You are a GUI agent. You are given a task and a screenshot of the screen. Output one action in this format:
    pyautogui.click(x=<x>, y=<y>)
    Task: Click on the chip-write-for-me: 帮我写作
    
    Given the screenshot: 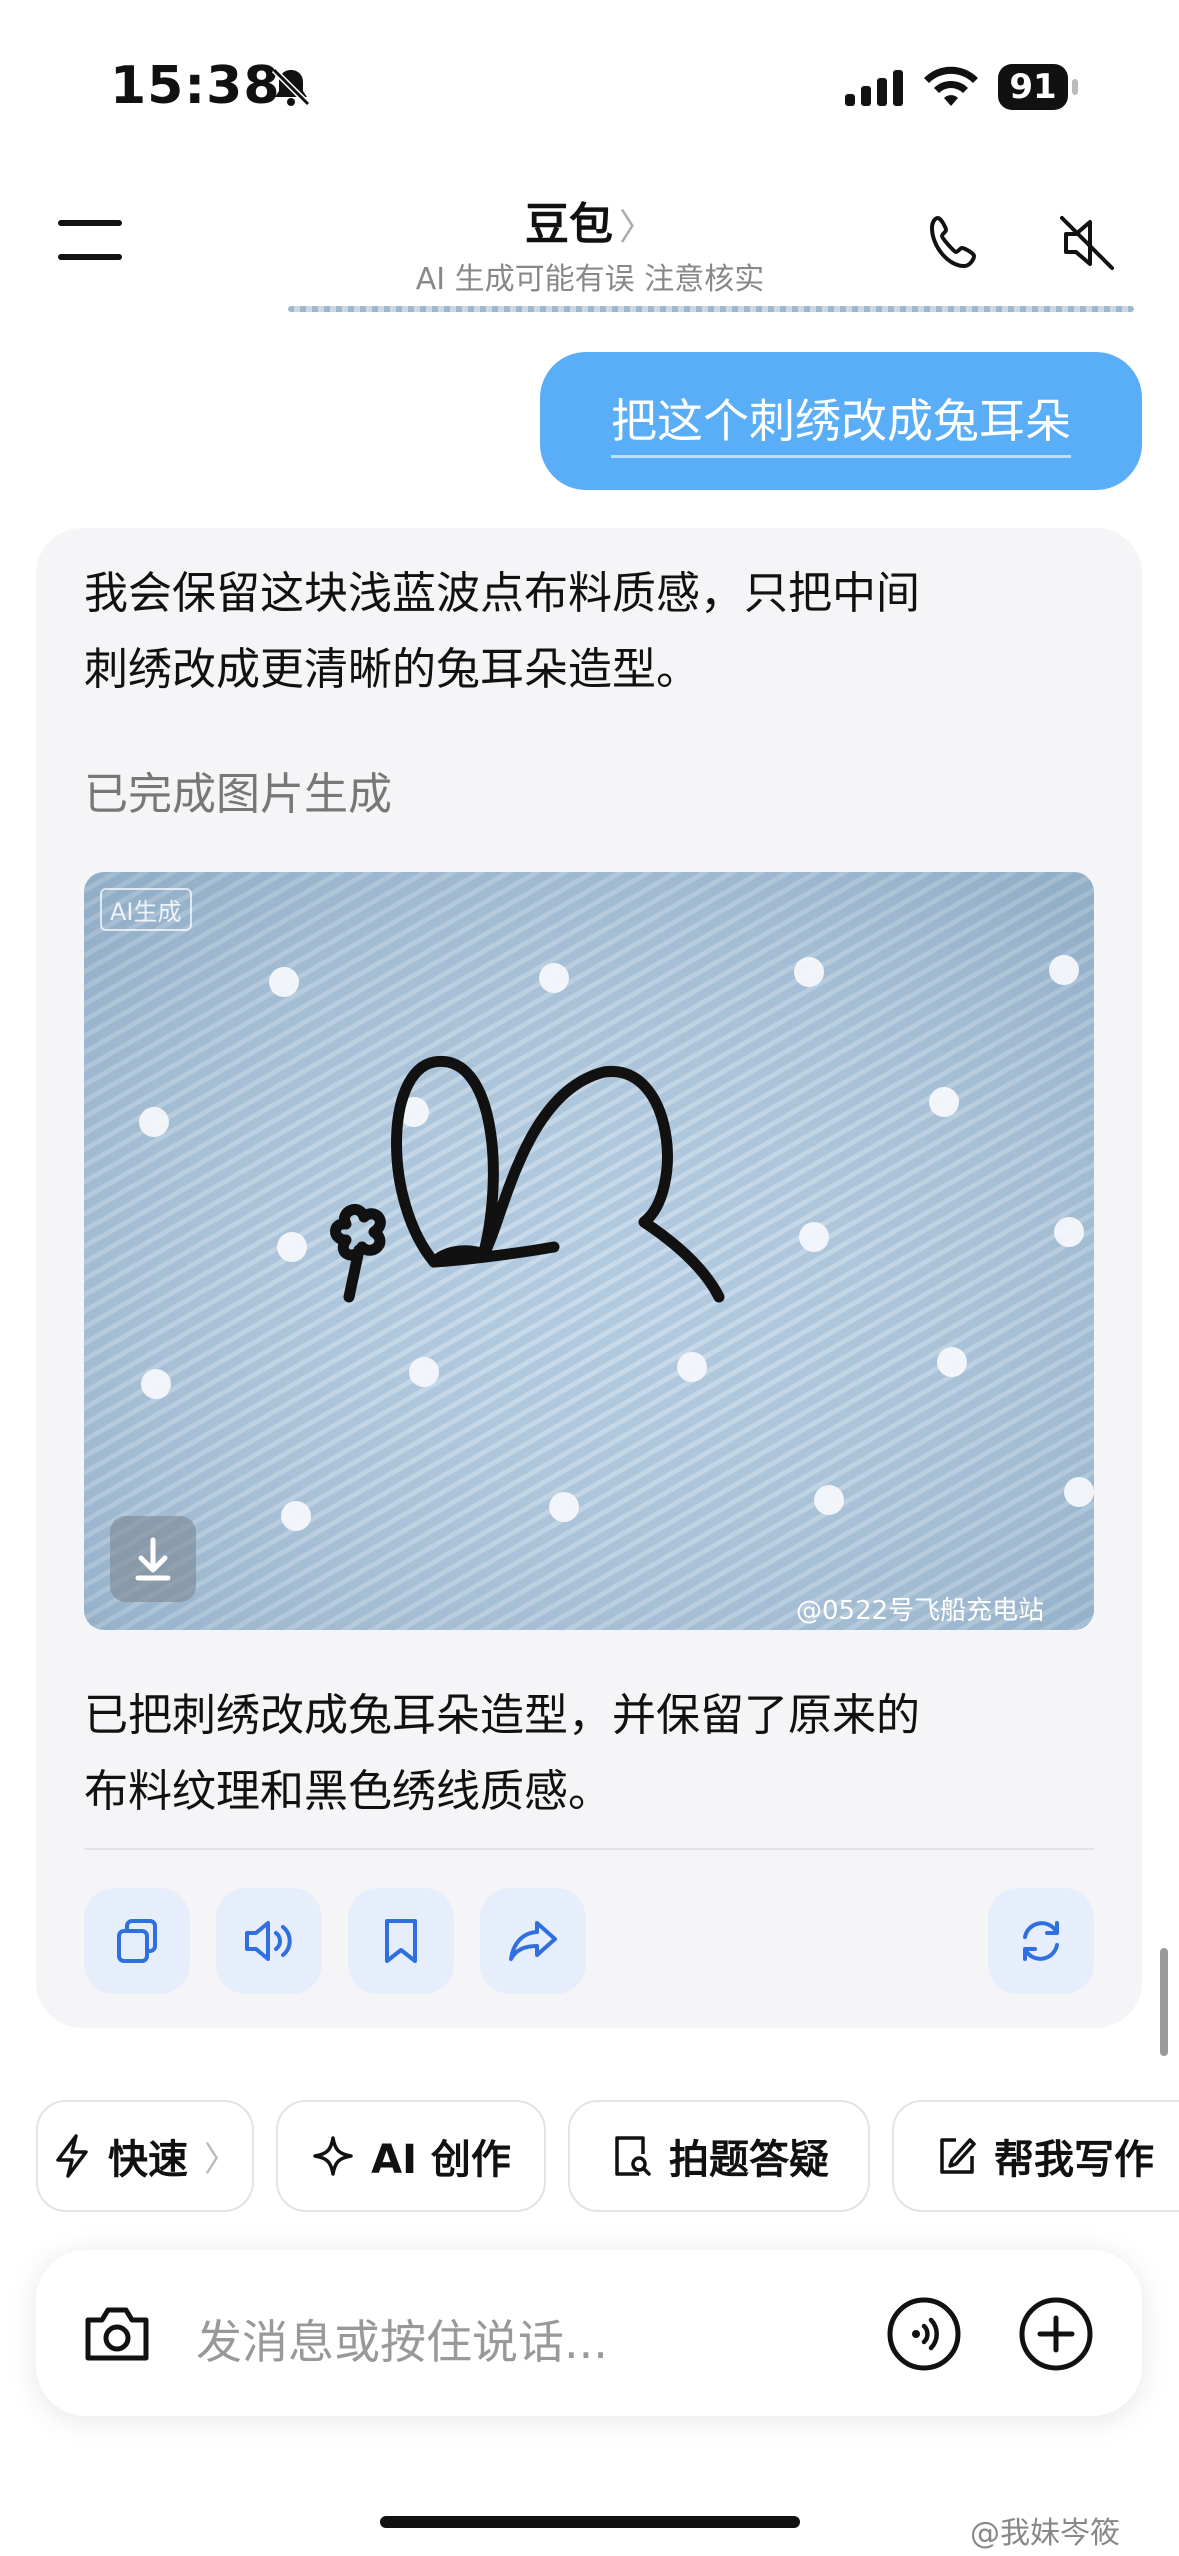 What is the action you would take?
    pyautogui.click(x=1035, y=2156)
    